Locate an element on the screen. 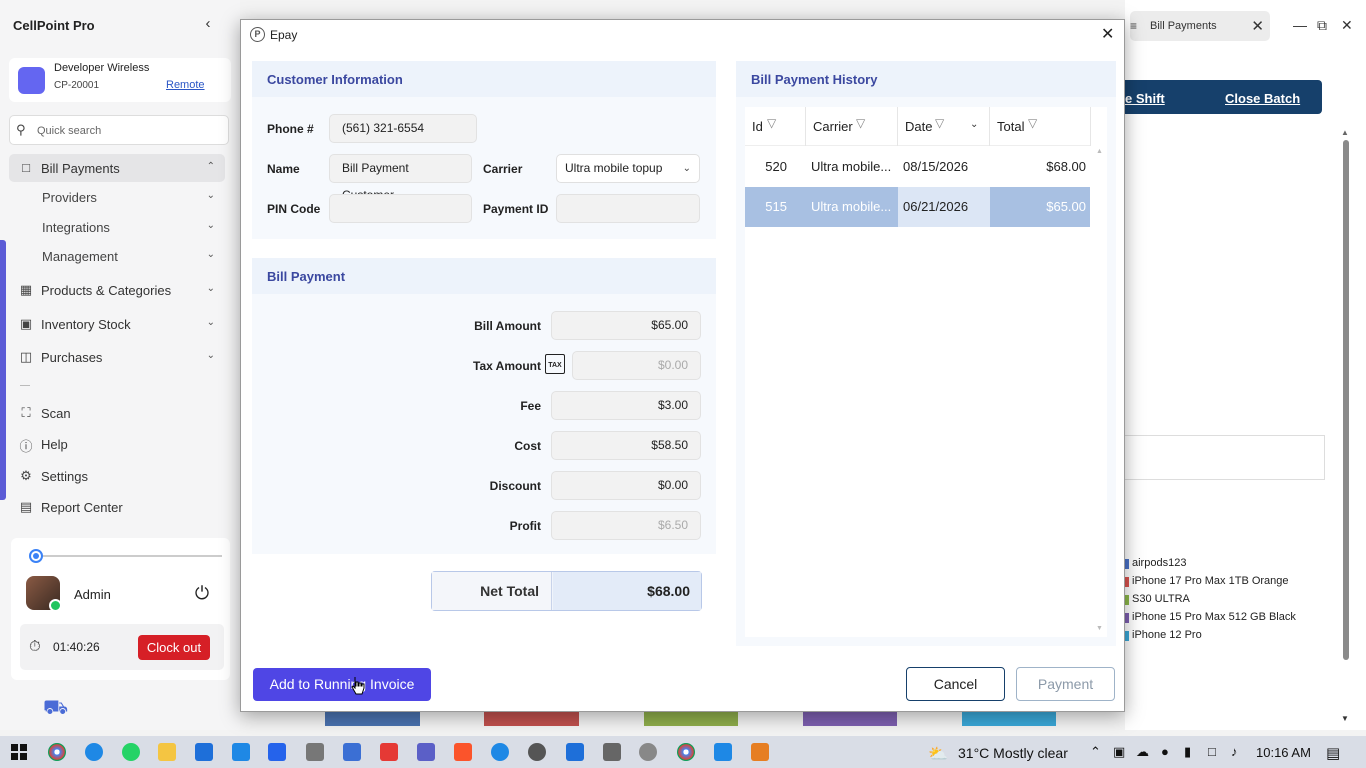 This screenshot has height=768, width=1366. sidebar-item-purchases: ◫ Purchases ⌄ is located at coordinates (117, 357).